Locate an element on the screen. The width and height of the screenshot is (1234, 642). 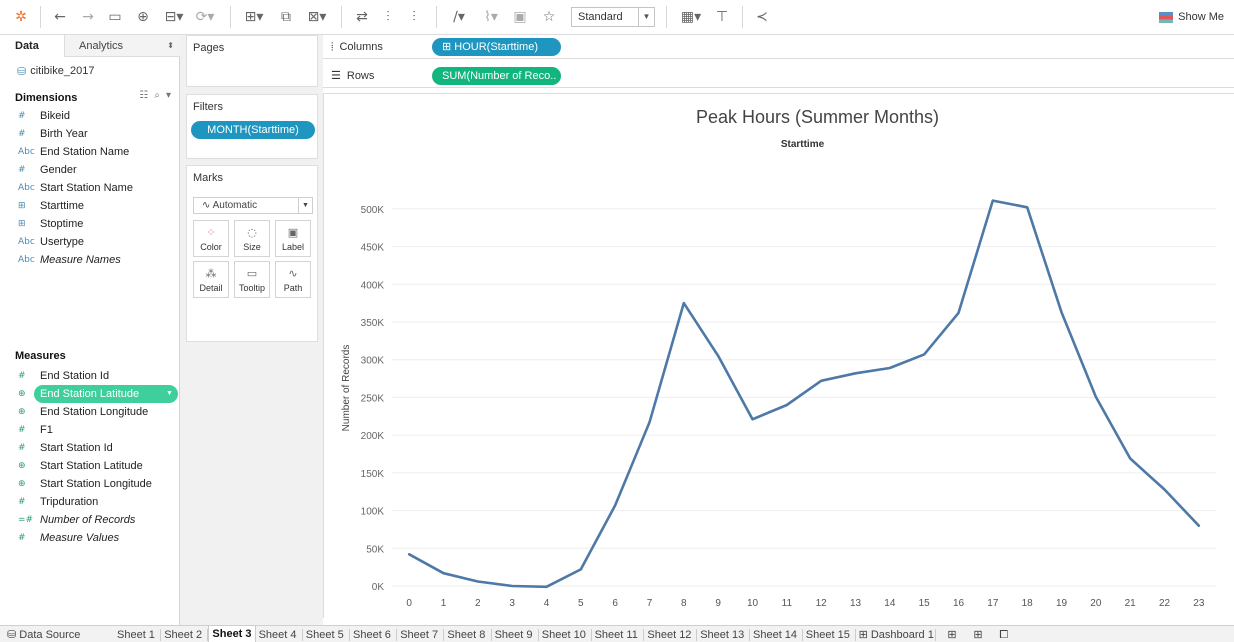
tableau-logo-icon: ✲ is located at coordinates (21, 17).